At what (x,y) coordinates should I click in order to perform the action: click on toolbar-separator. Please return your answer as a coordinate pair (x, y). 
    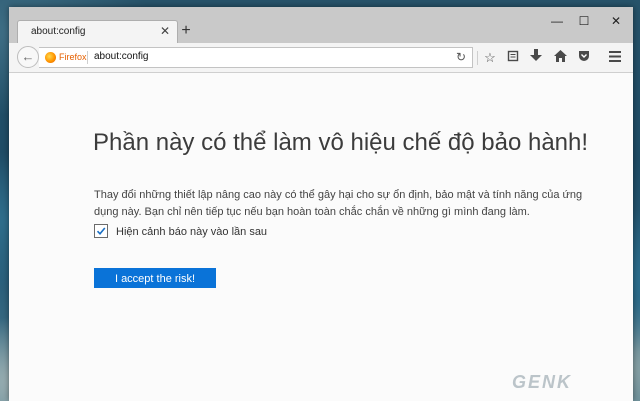
    Looking at the image, I should click on (477, 58).